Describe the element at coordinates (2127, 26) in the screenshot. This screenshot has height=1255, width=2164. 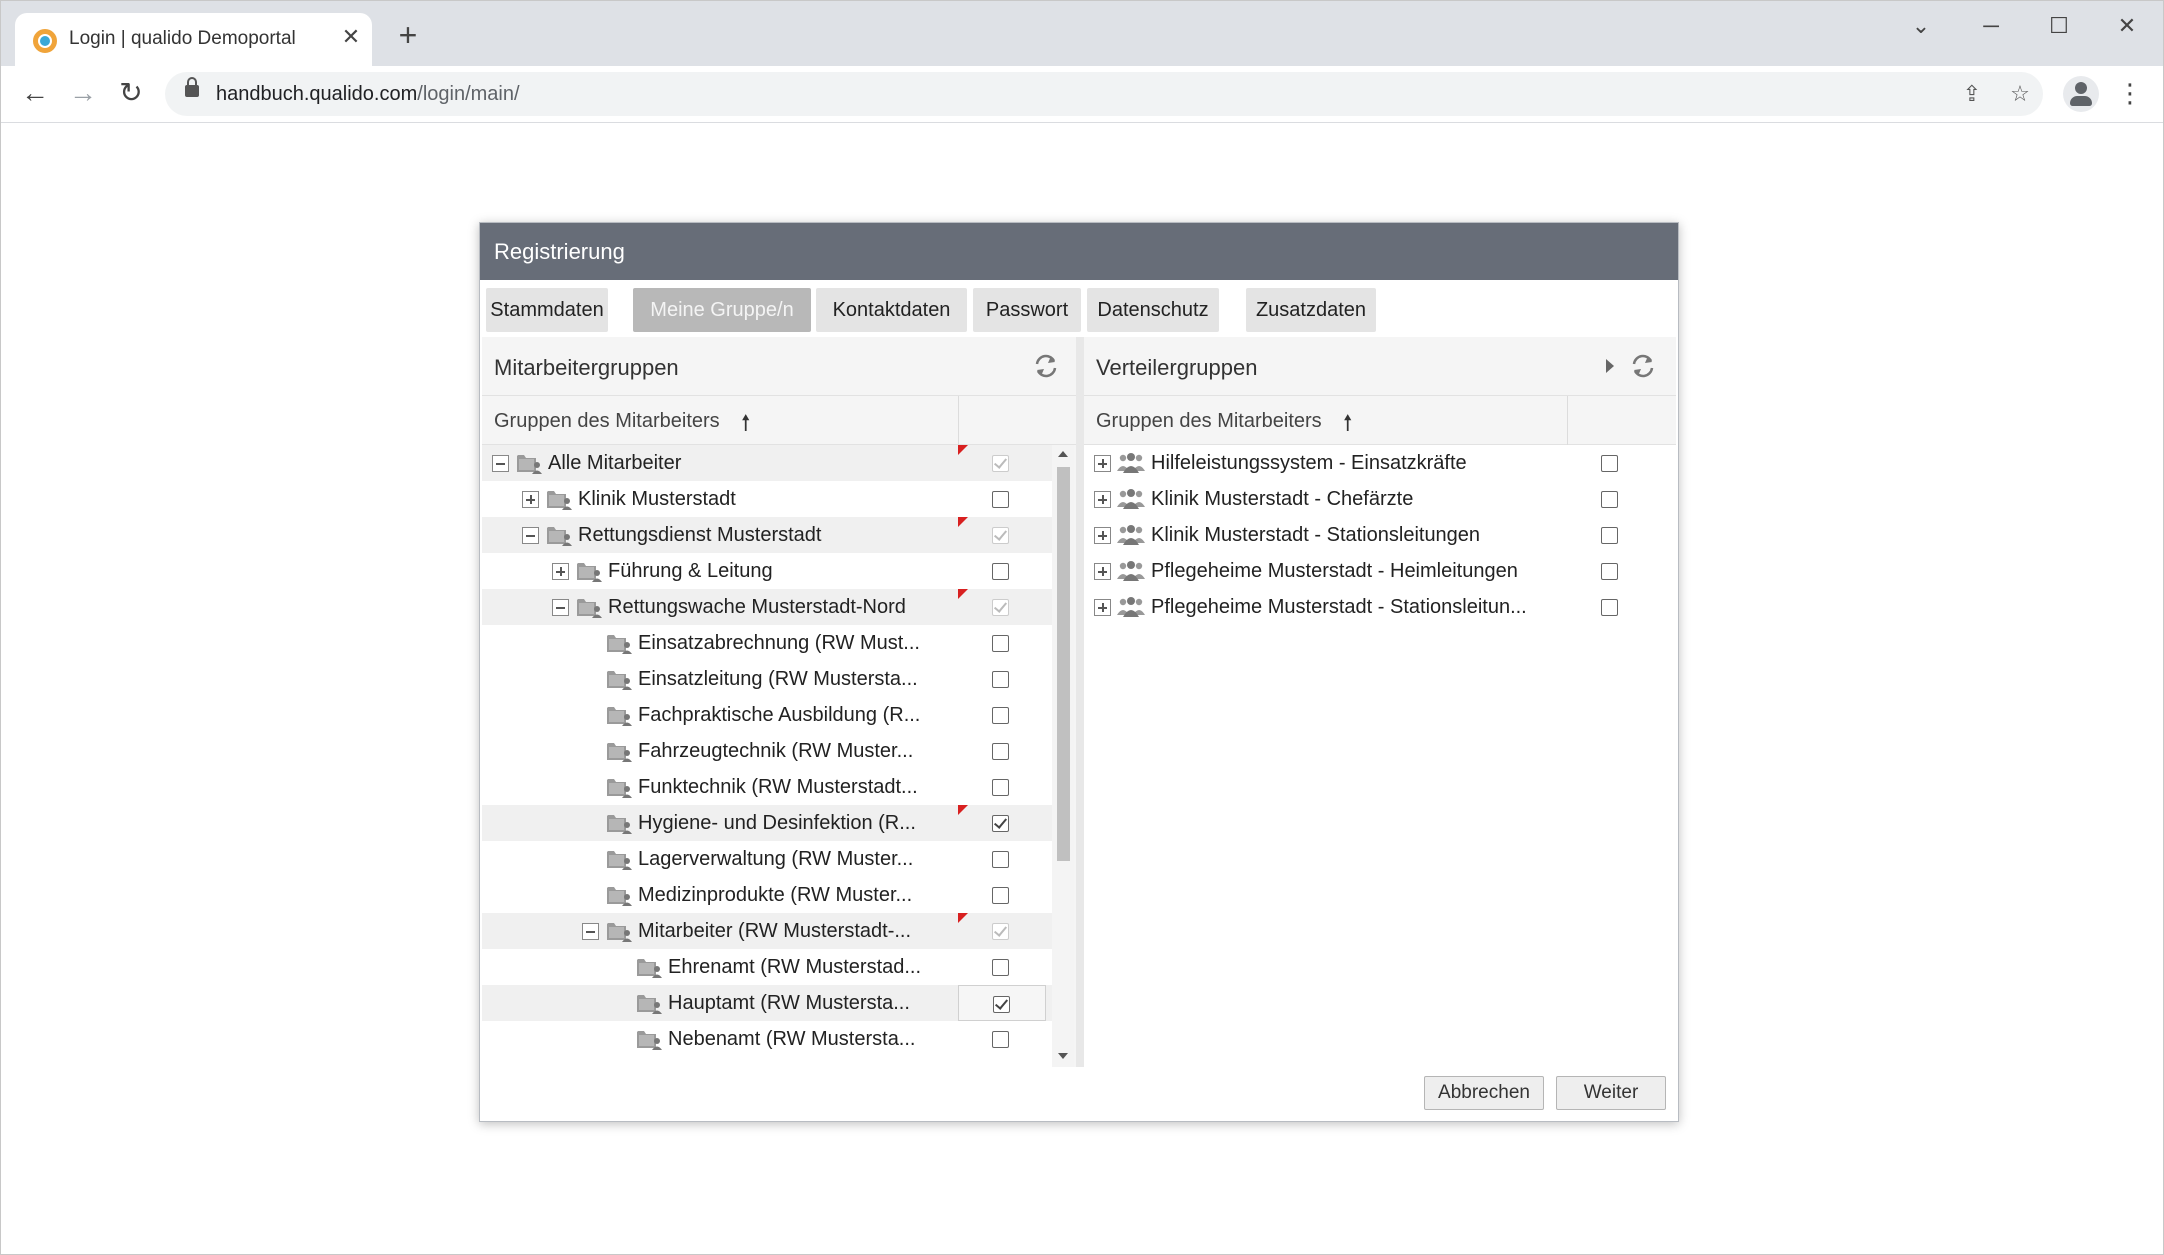
I see `close-window-icon: ✕` at that location.